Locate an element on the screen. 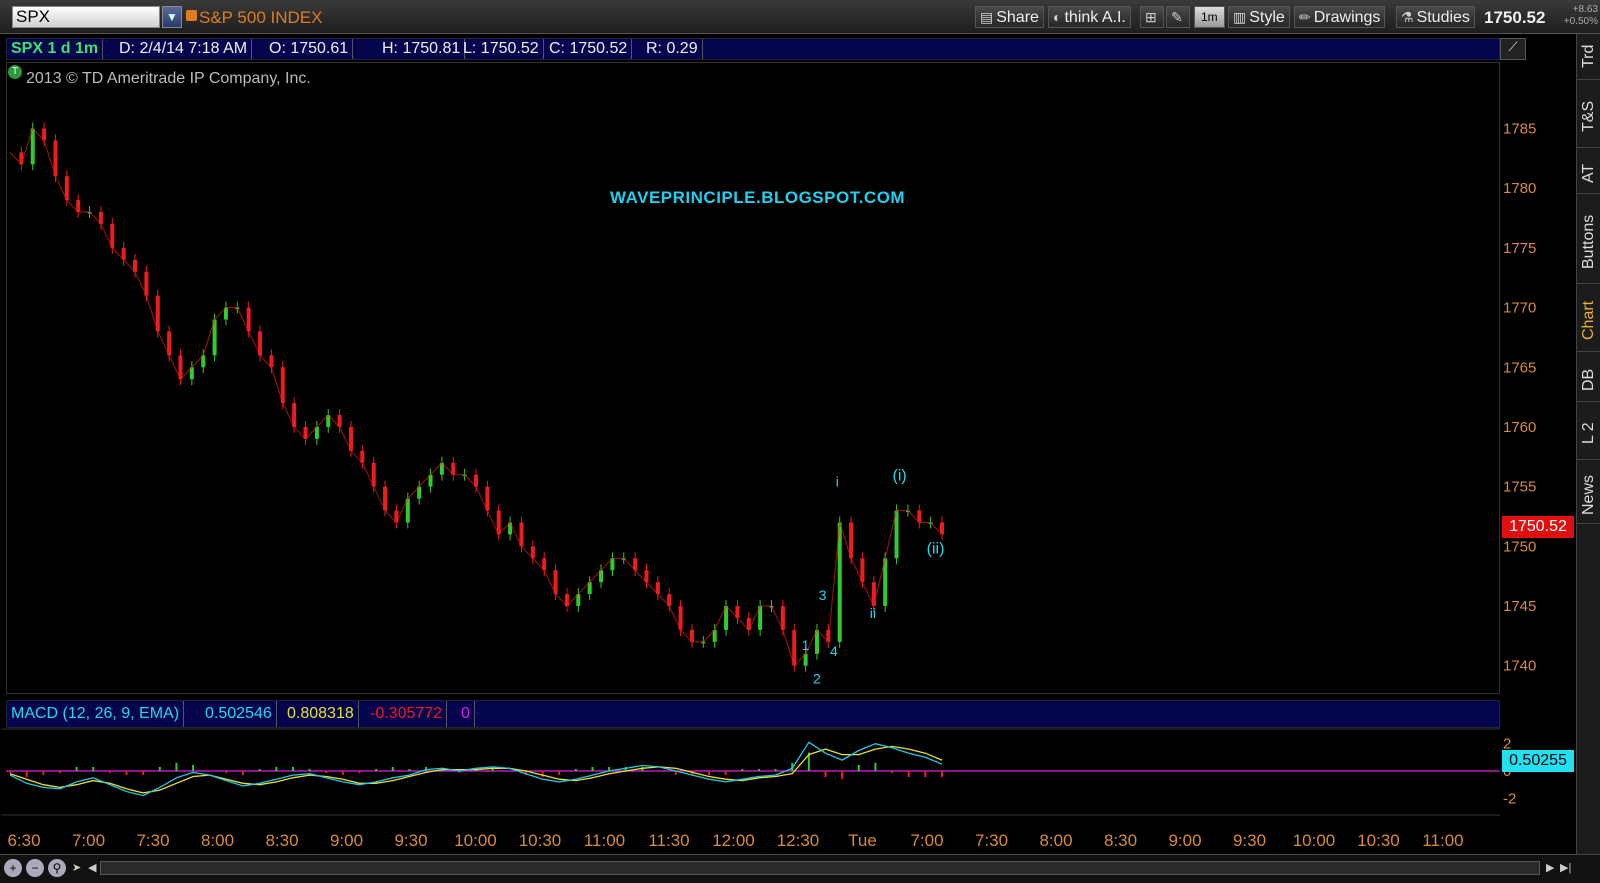  wave-label: (i) is located at coordinates (900, 476).